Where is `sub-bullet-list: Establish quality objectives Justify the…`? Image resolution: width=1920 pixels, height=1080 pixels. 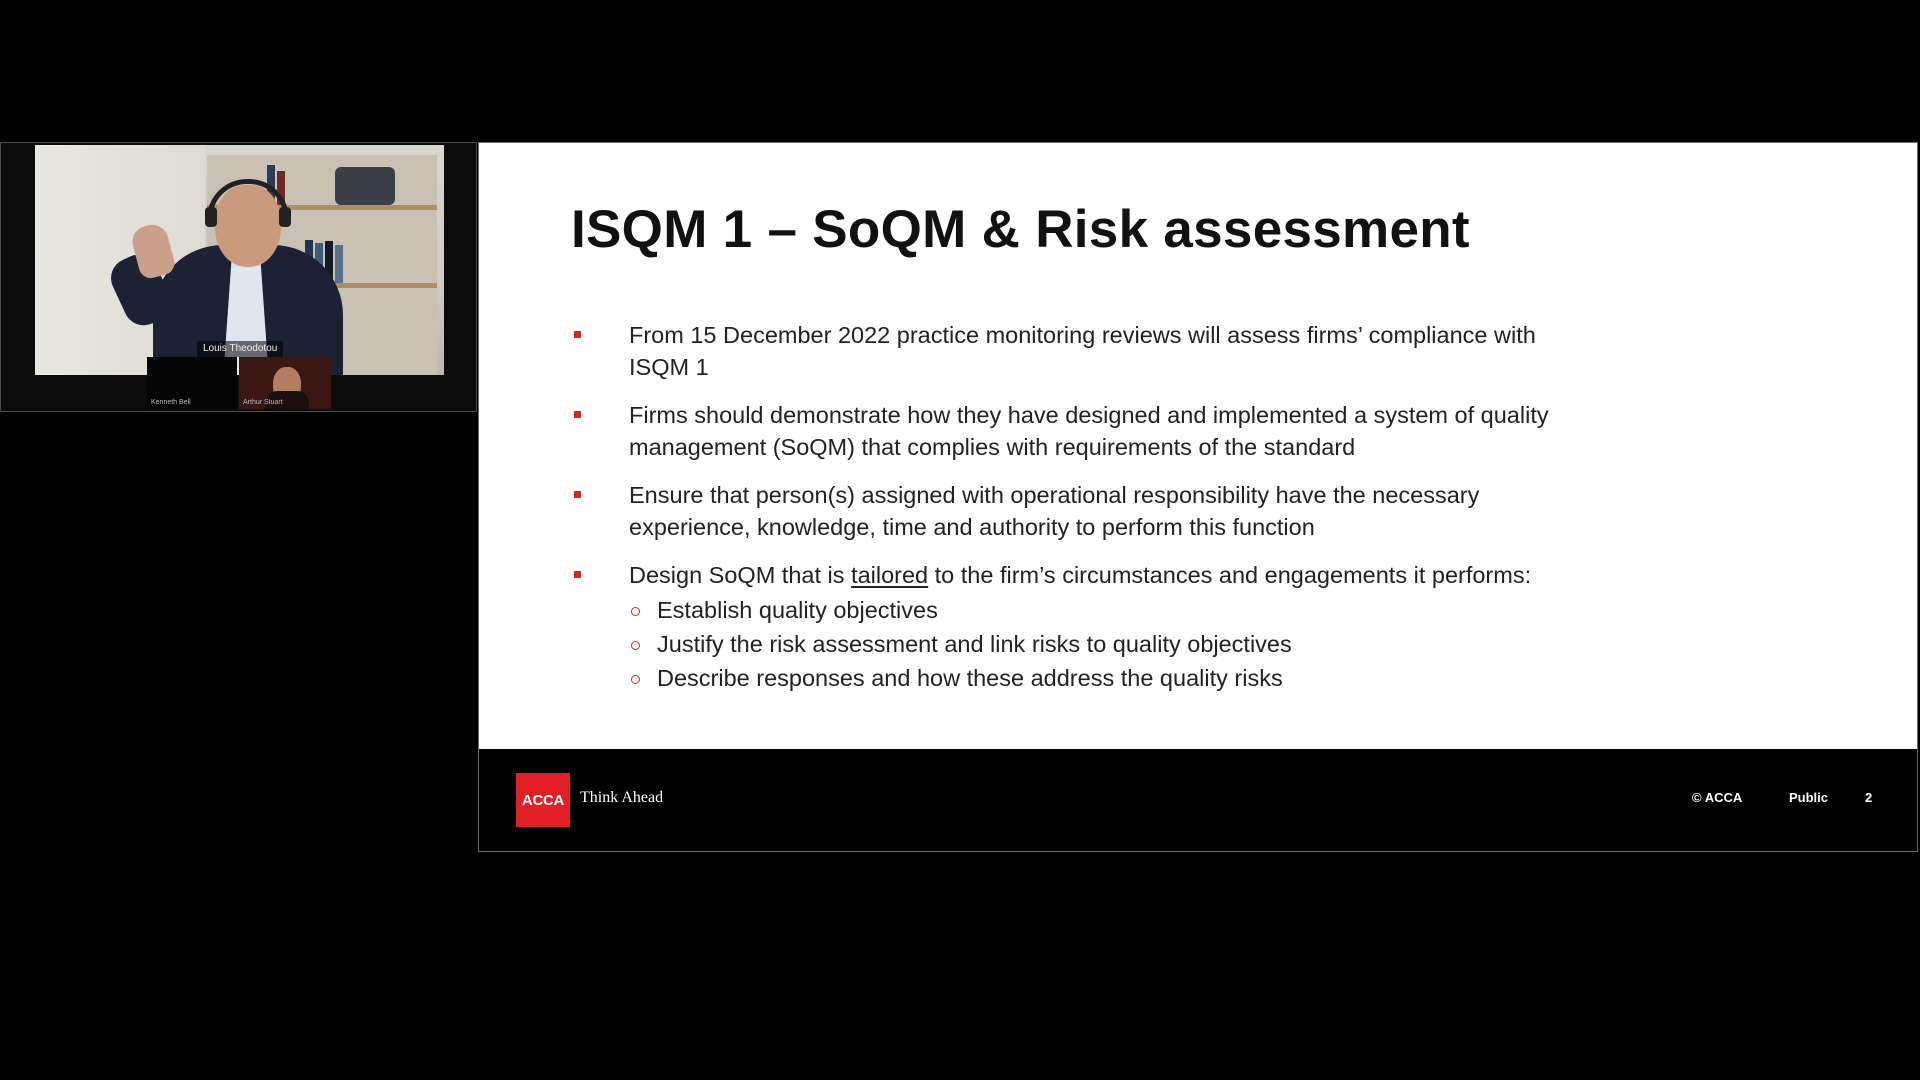
sub-bullet-list: Establish quality objectives Justify the… is located at coordinates (1110, 644).